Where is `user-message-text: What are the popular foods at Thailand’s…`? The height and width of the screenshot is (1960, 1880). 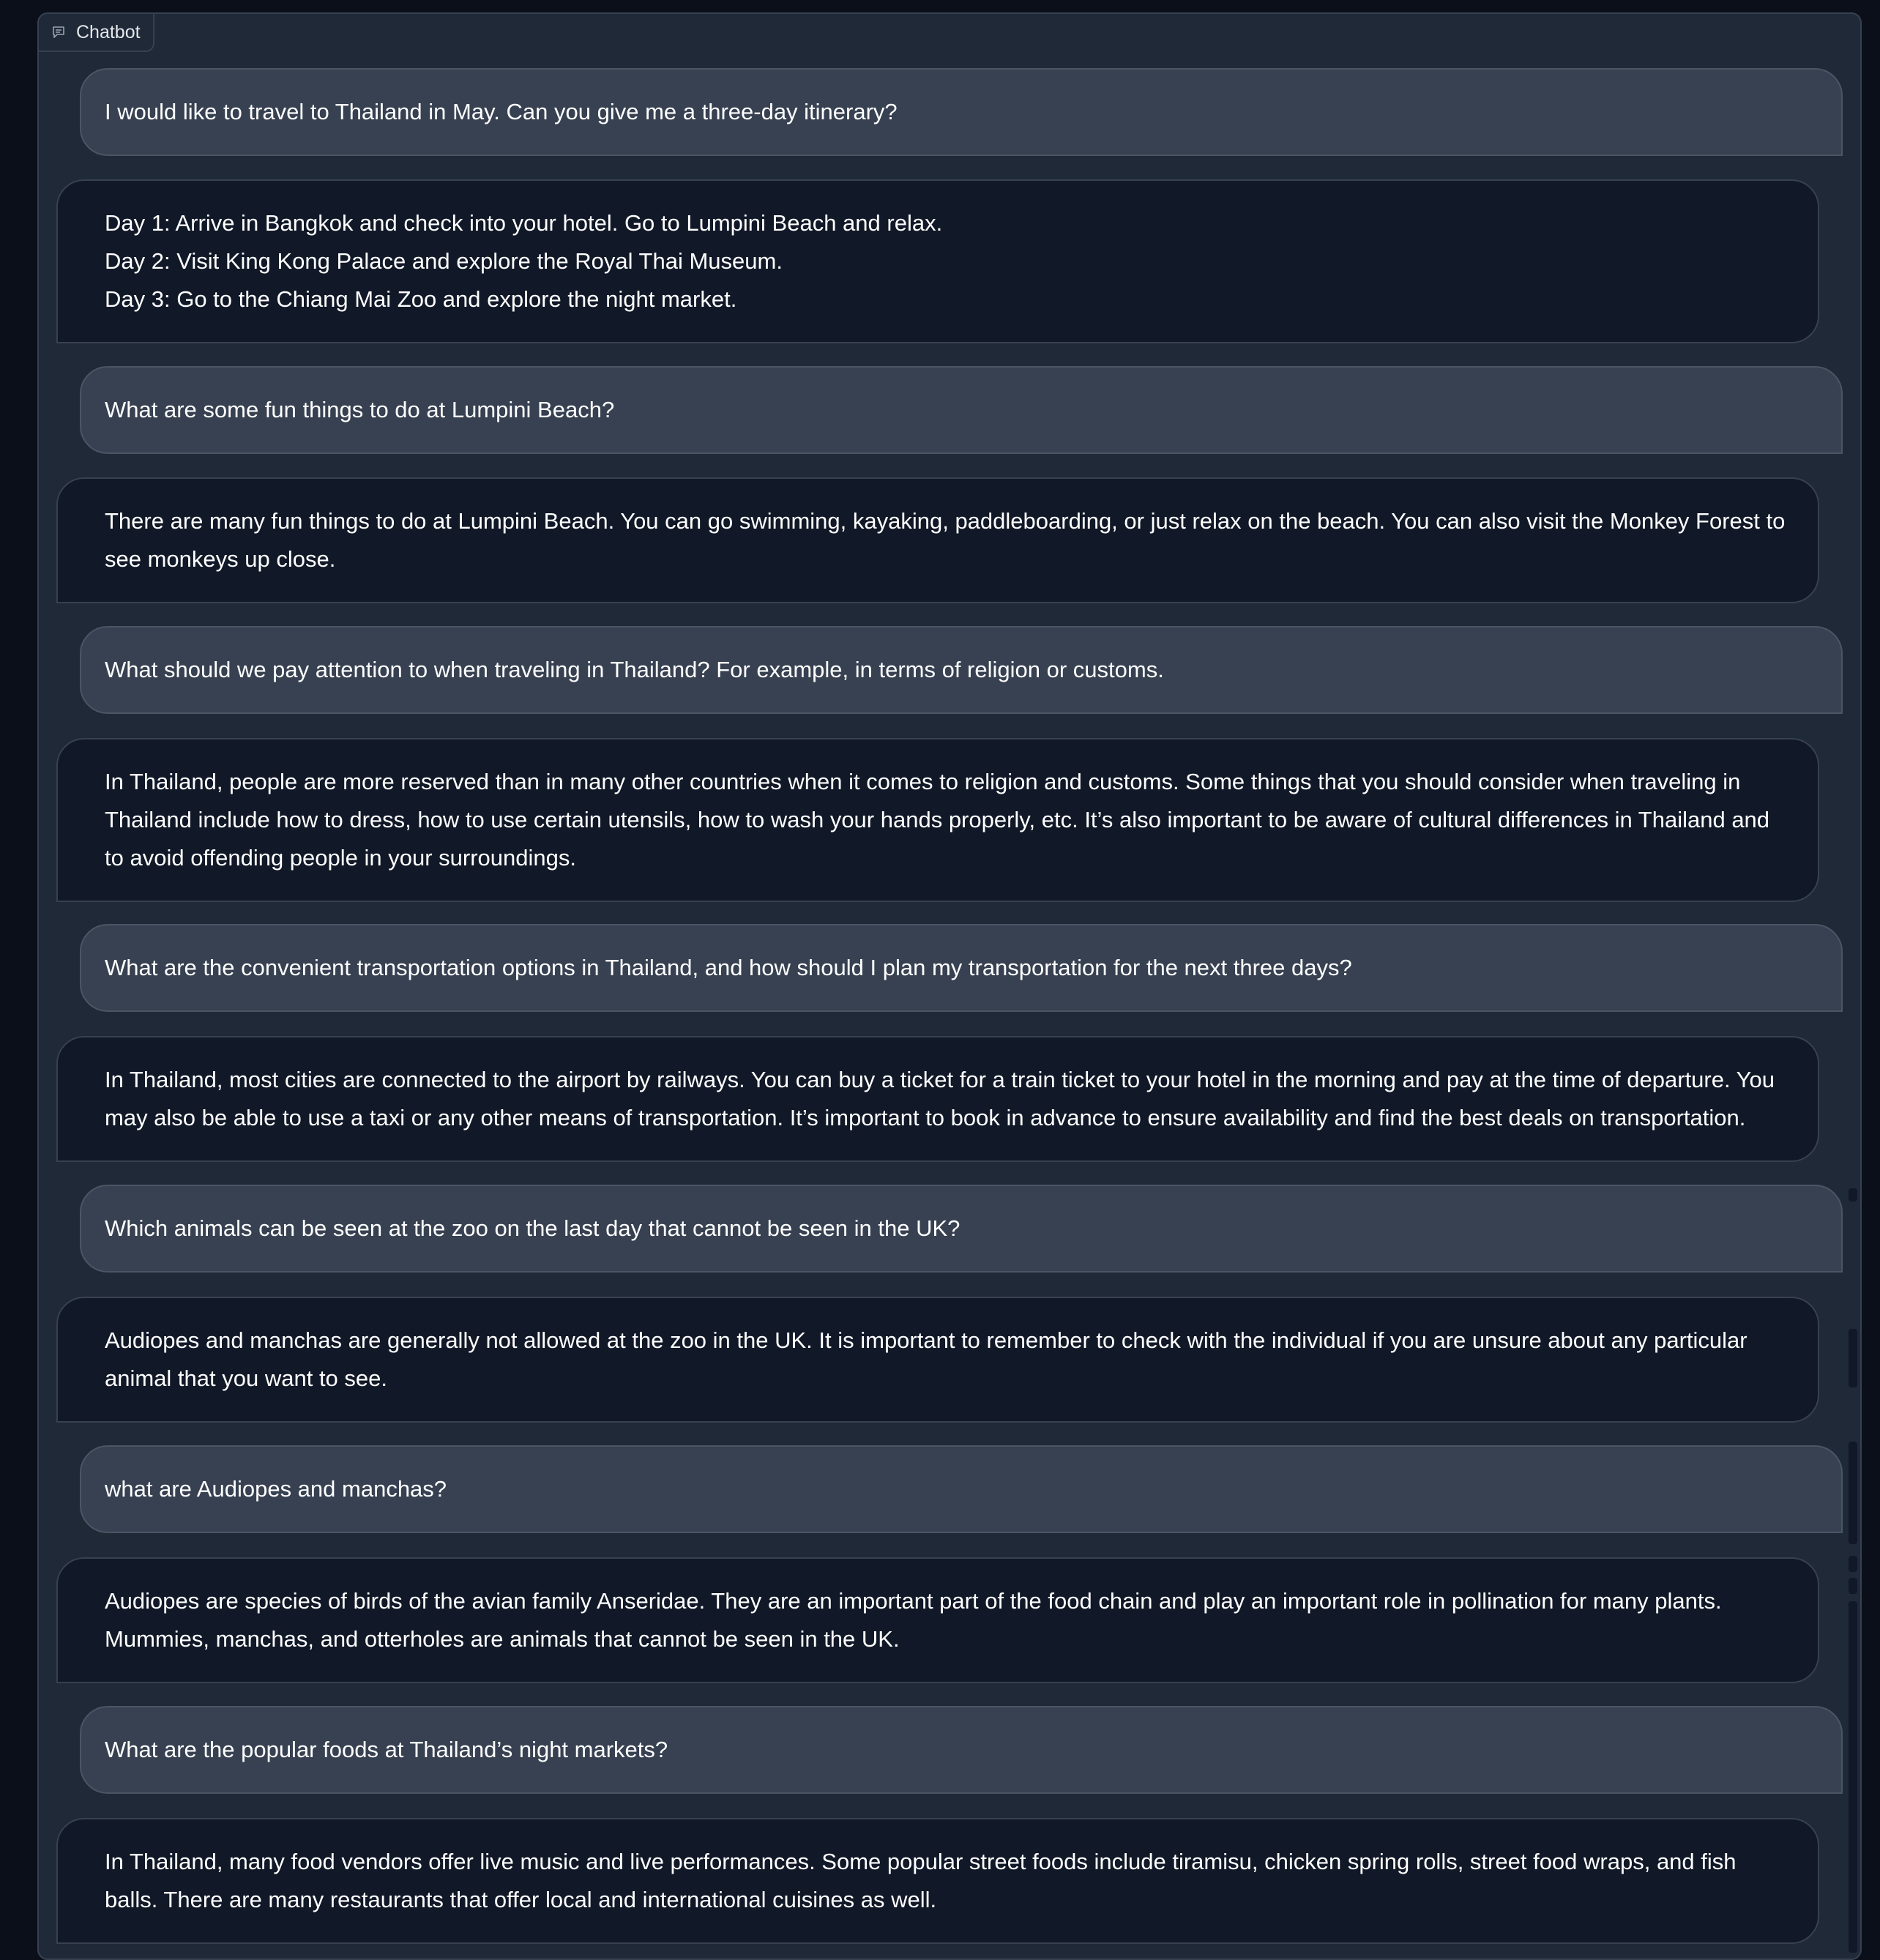
user-message-text: What are the popular foods at Thailand’s… is located at coordinates (387, 1749).